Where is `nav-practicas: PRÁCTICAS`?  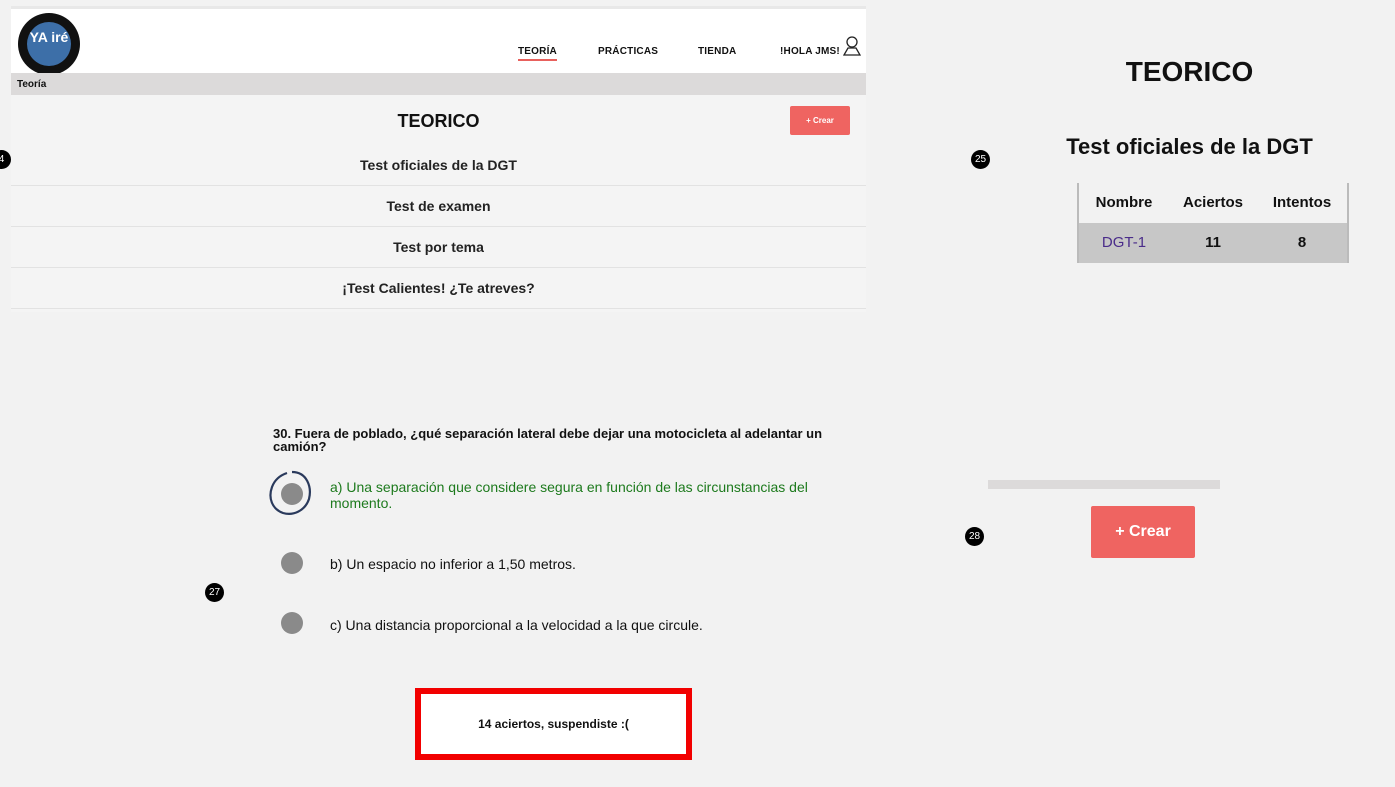
nav-practicas: PRÁCTICAS is located at coordinates (628, 51).